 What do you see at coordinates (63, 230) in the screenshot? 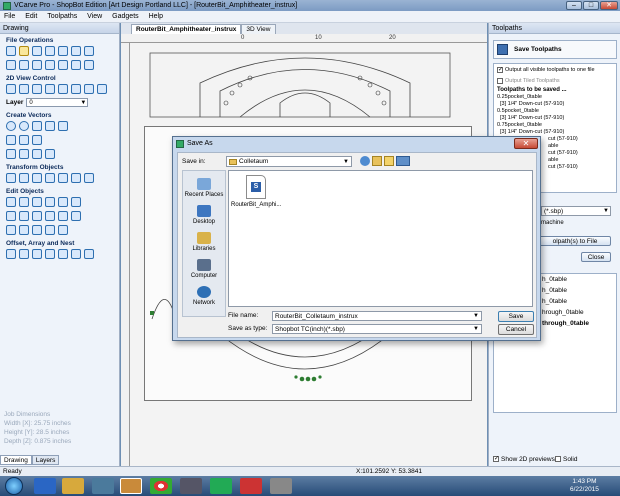
I see `lock-icon` at bounding box center [63, 230].